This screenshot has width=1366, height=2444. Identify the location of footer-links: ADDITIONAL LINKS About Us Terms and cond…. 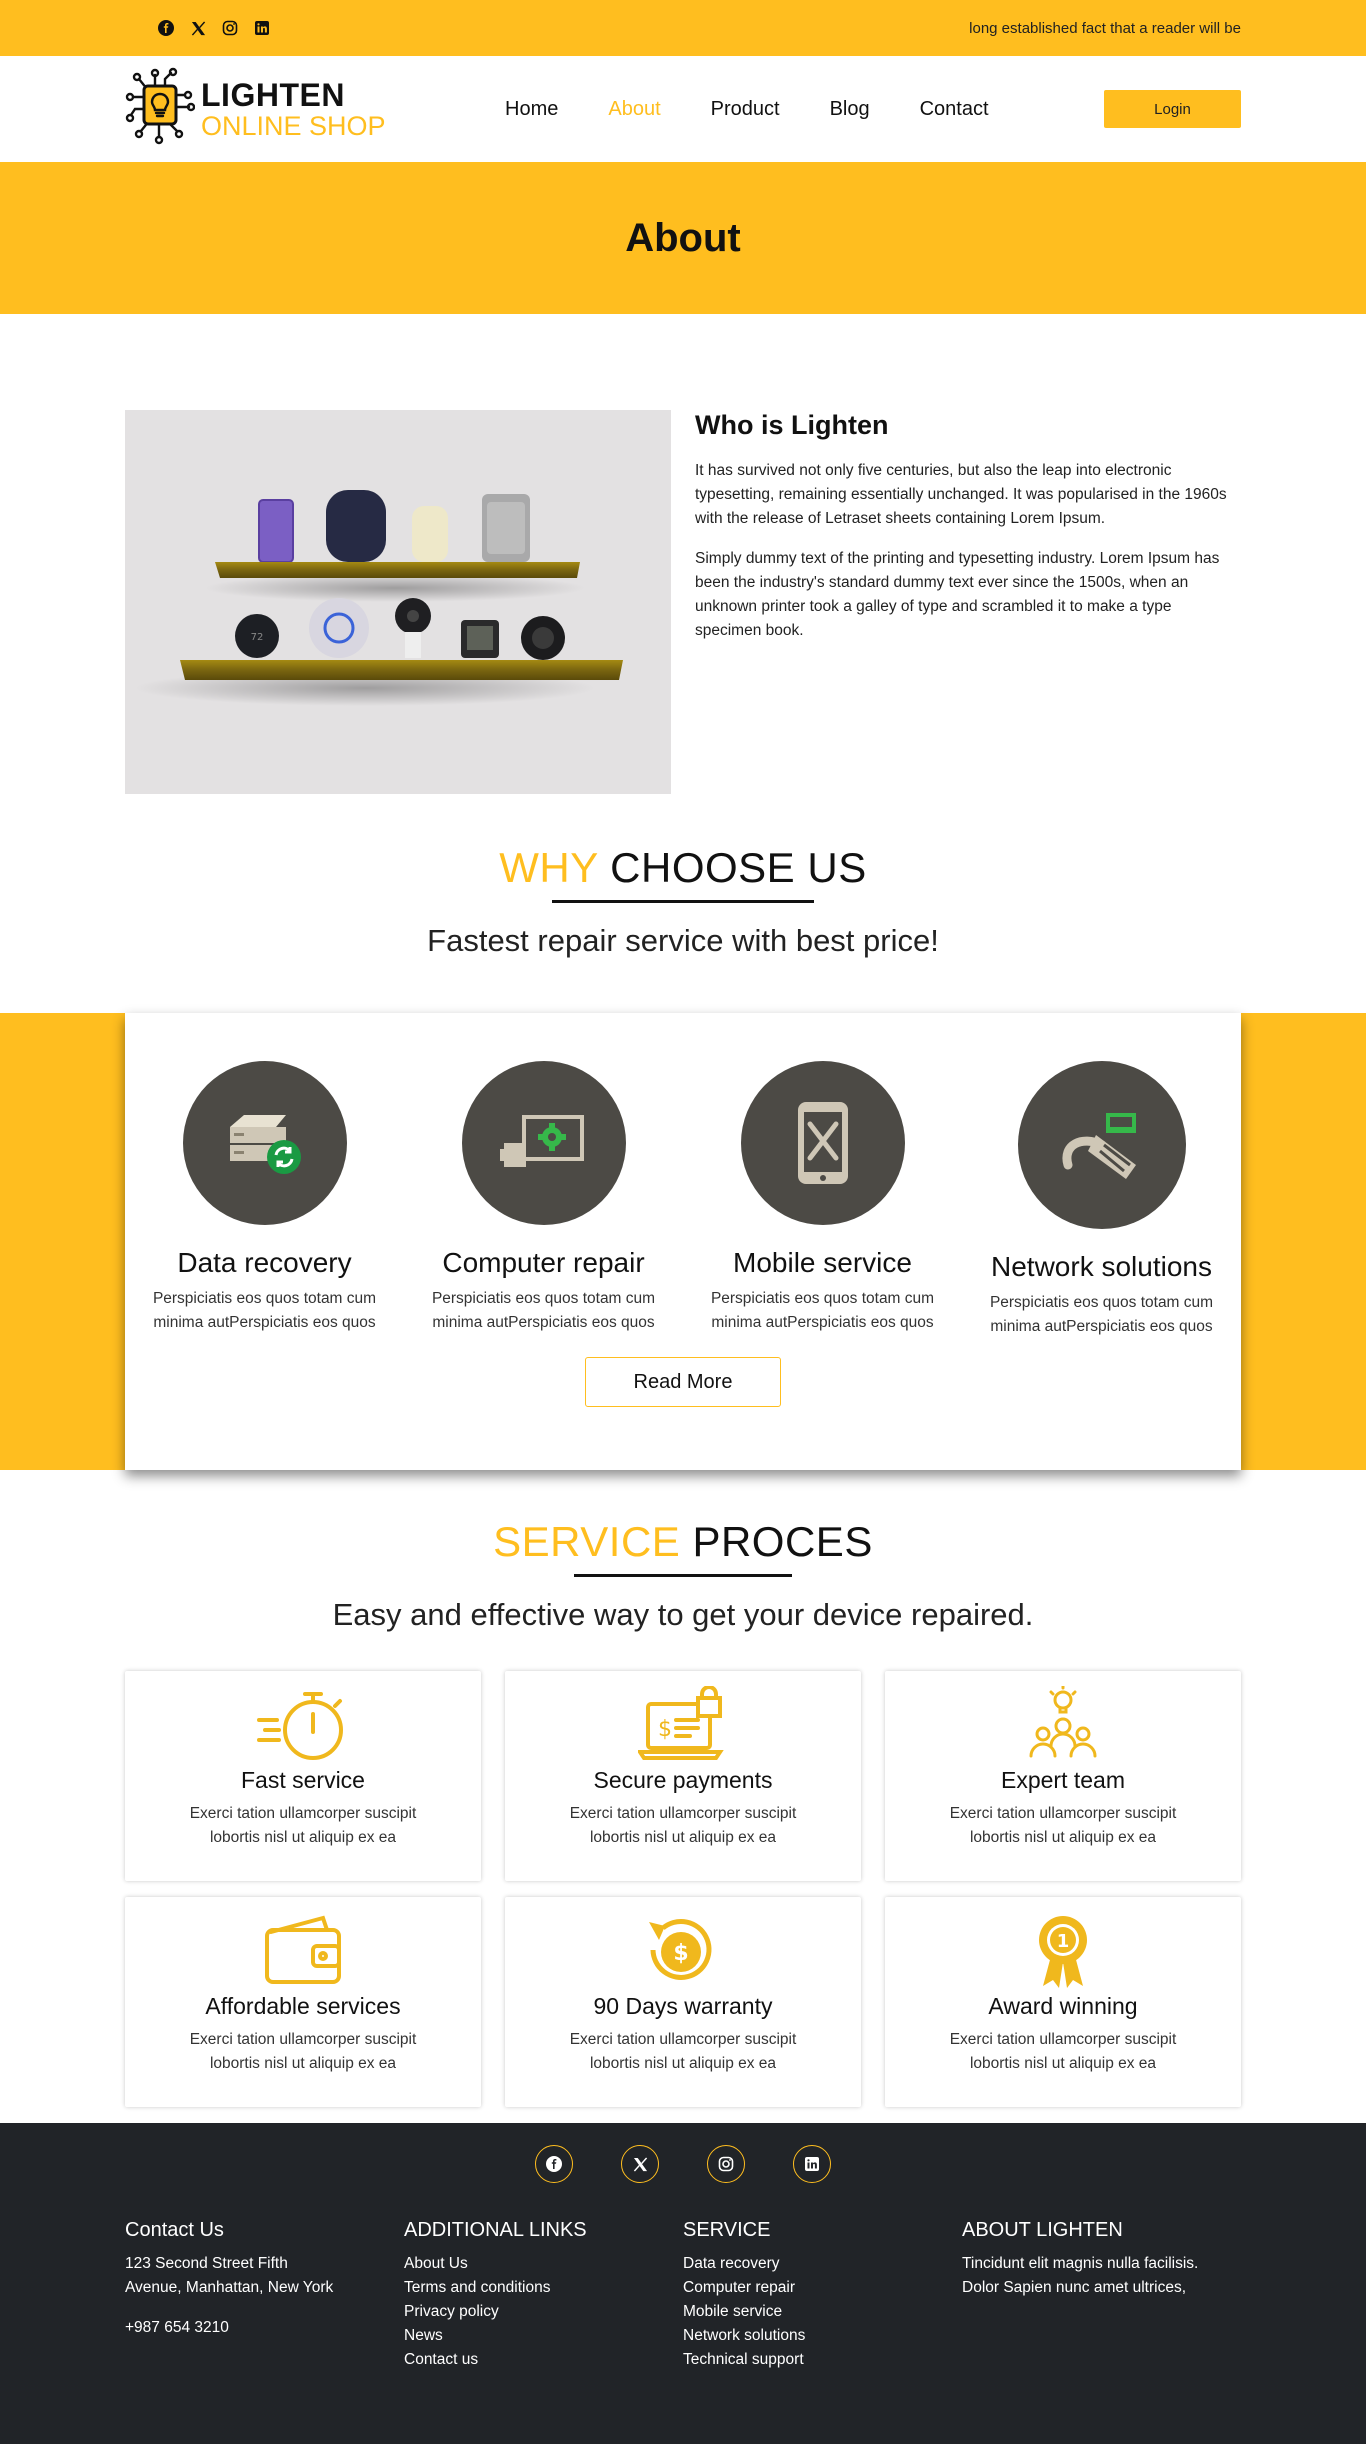
(543, 2295).